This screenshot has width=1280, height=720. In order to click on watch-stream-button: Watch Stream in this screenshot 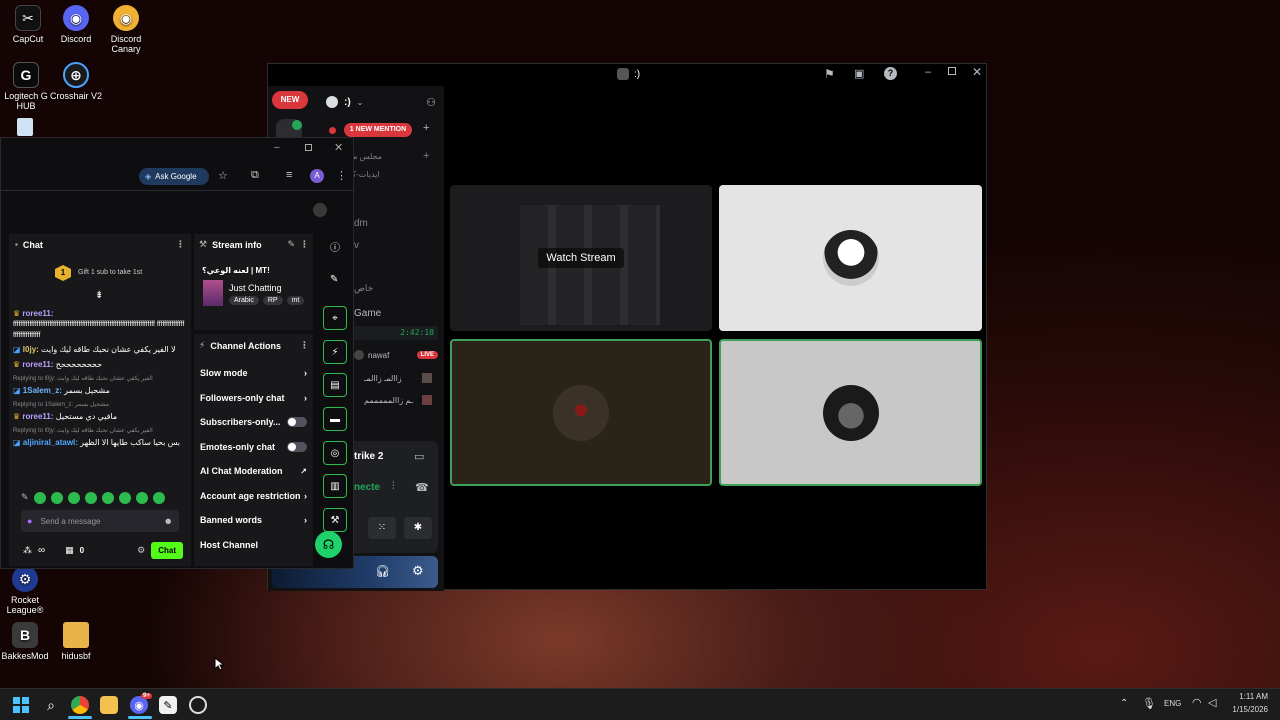, I will do `click(581, 258)`.